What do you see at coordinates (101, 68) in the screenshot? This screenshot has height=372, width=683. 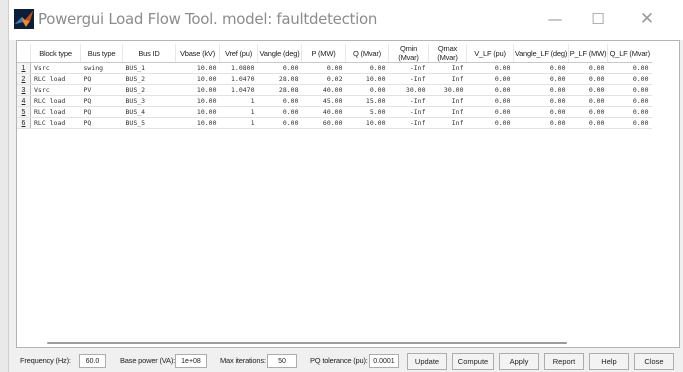 I see `table-cell: swing` at bounding box center [101, 68].